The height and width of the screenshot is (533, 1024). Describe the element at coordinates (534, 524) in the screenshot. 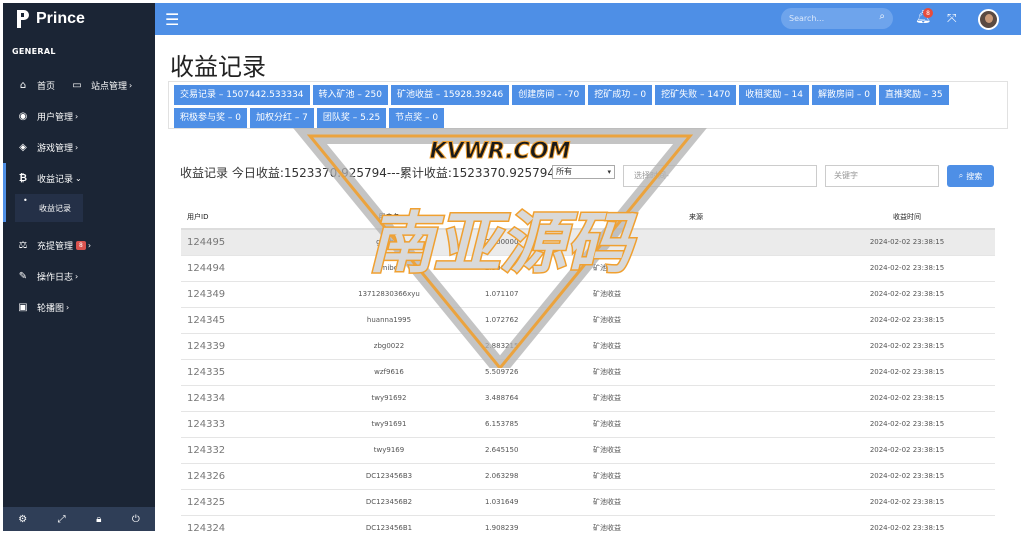

I see `cell-amount: 1.908239` at that location.